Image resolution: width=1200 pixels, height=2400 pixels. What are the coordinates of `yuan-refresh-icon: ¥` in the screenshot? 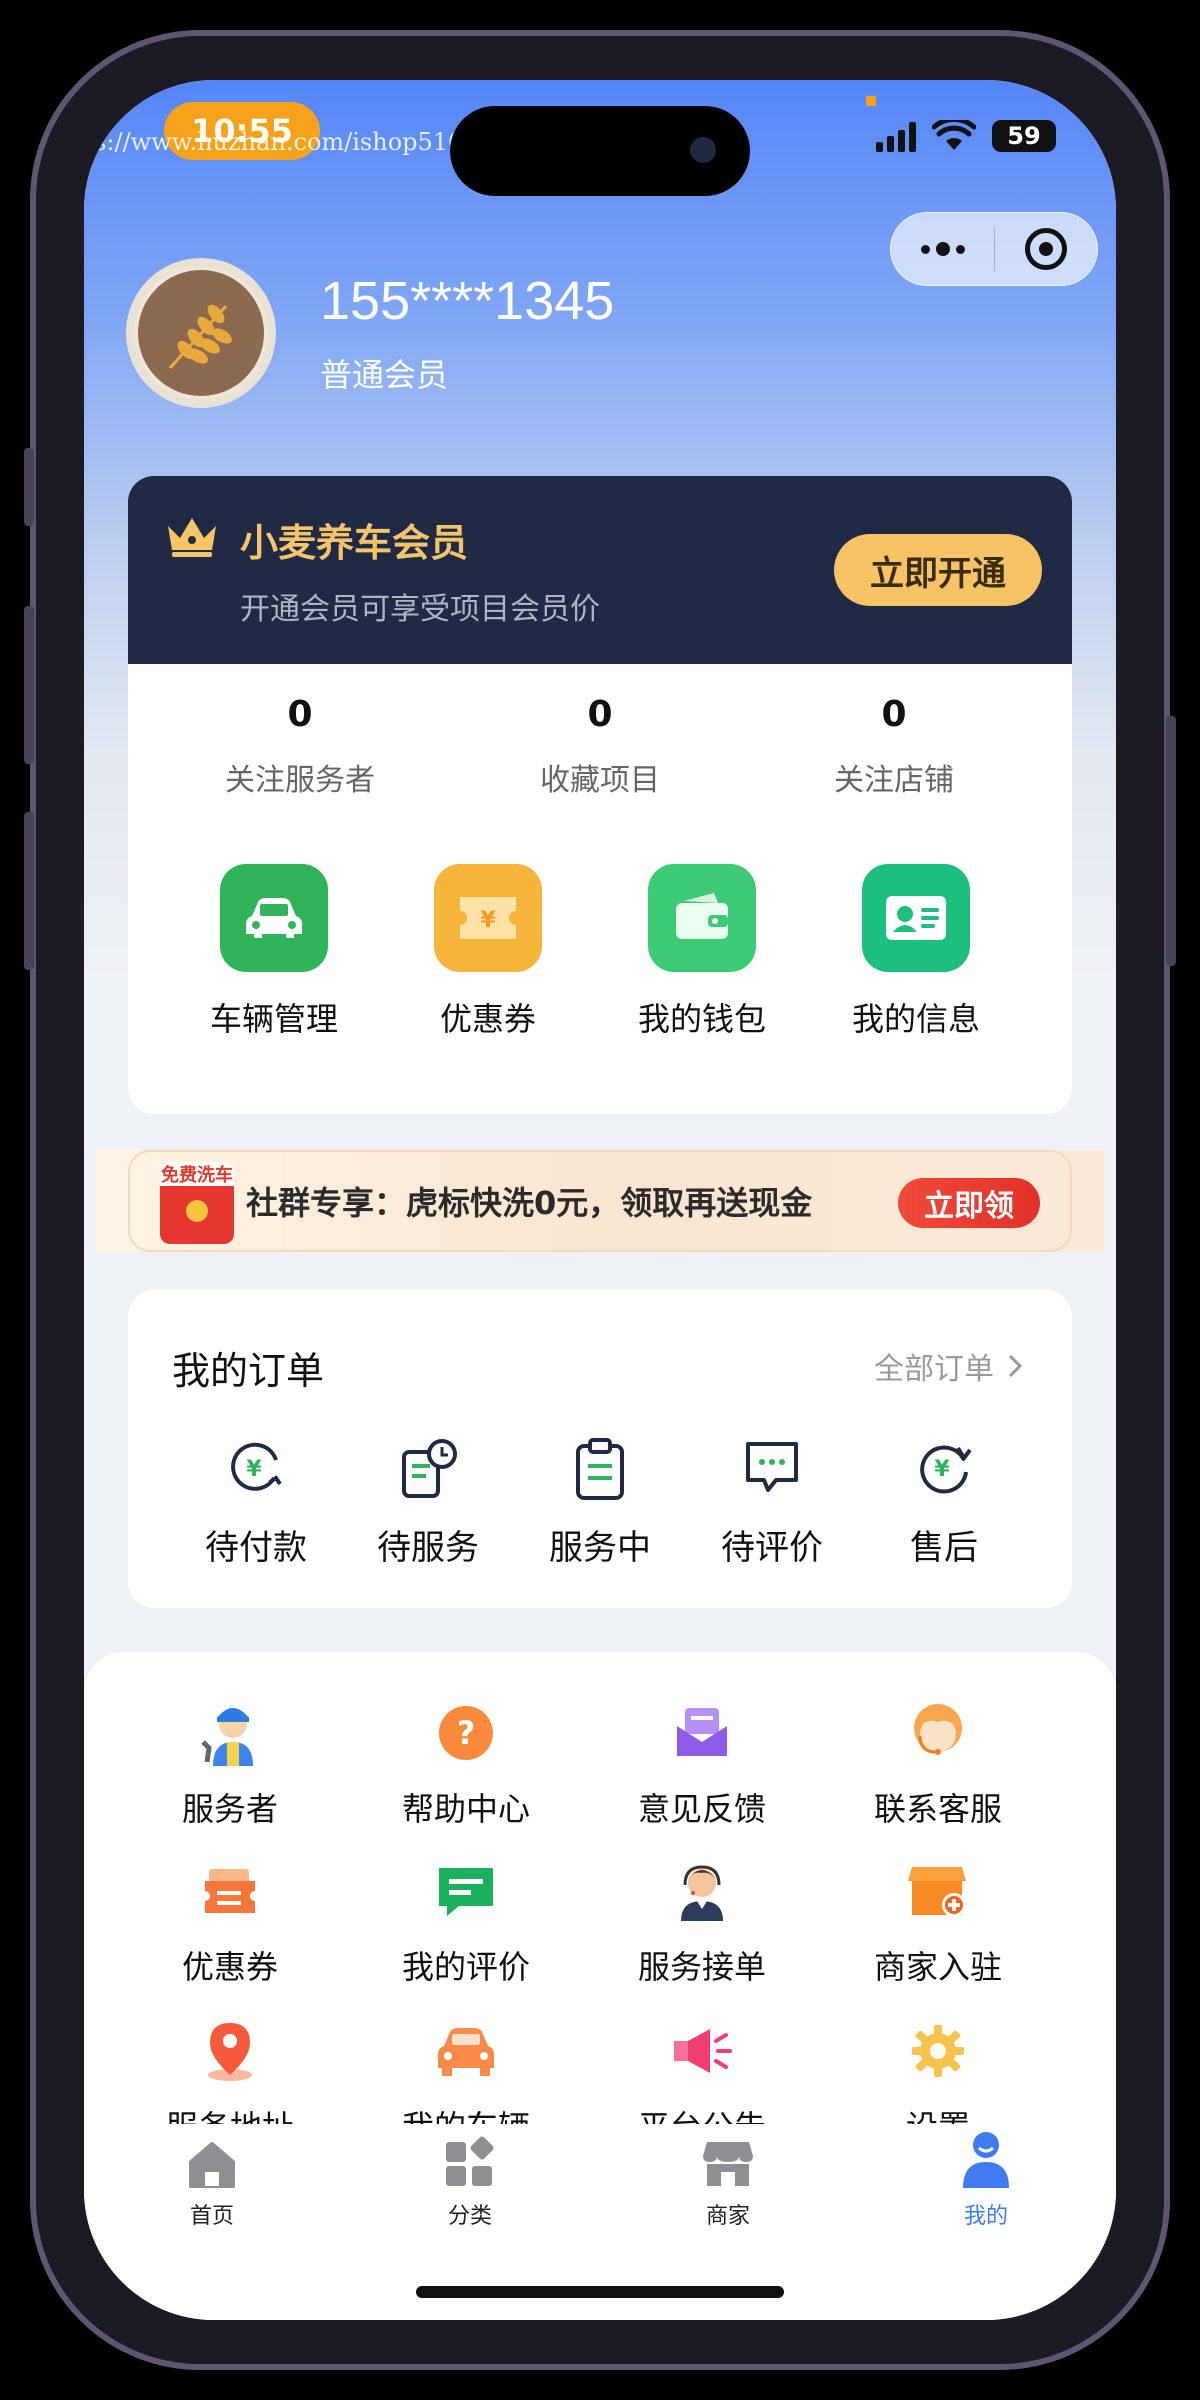 It's located at (944, 1470).